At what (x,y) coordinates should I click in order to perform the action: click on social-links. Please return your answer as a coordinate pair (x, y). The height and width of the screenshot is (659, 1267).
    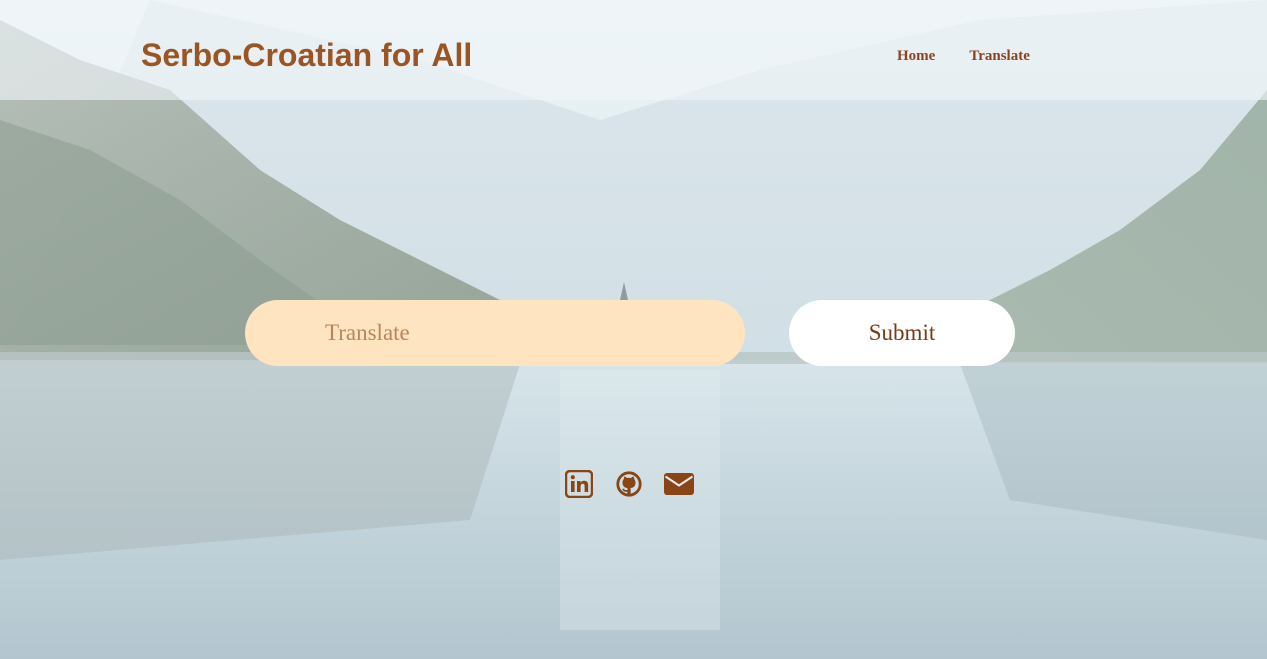
    Looking at the image, I should click on (635, 485).